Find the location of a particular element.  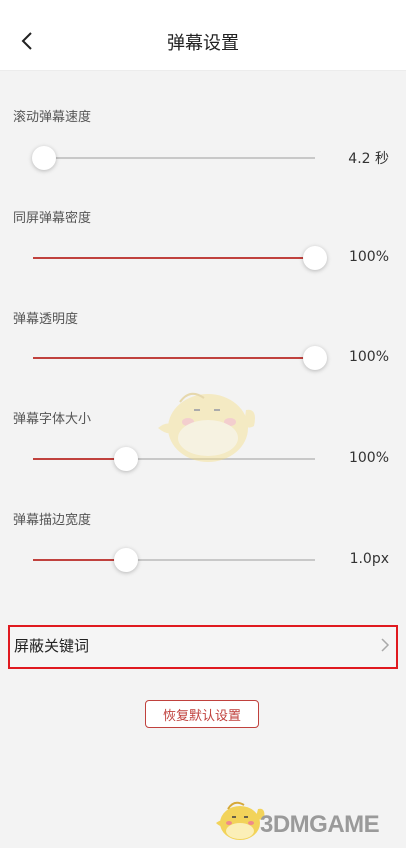

reset-defaults-button: 恢复默认设置 is located at coordinates (202, 714).